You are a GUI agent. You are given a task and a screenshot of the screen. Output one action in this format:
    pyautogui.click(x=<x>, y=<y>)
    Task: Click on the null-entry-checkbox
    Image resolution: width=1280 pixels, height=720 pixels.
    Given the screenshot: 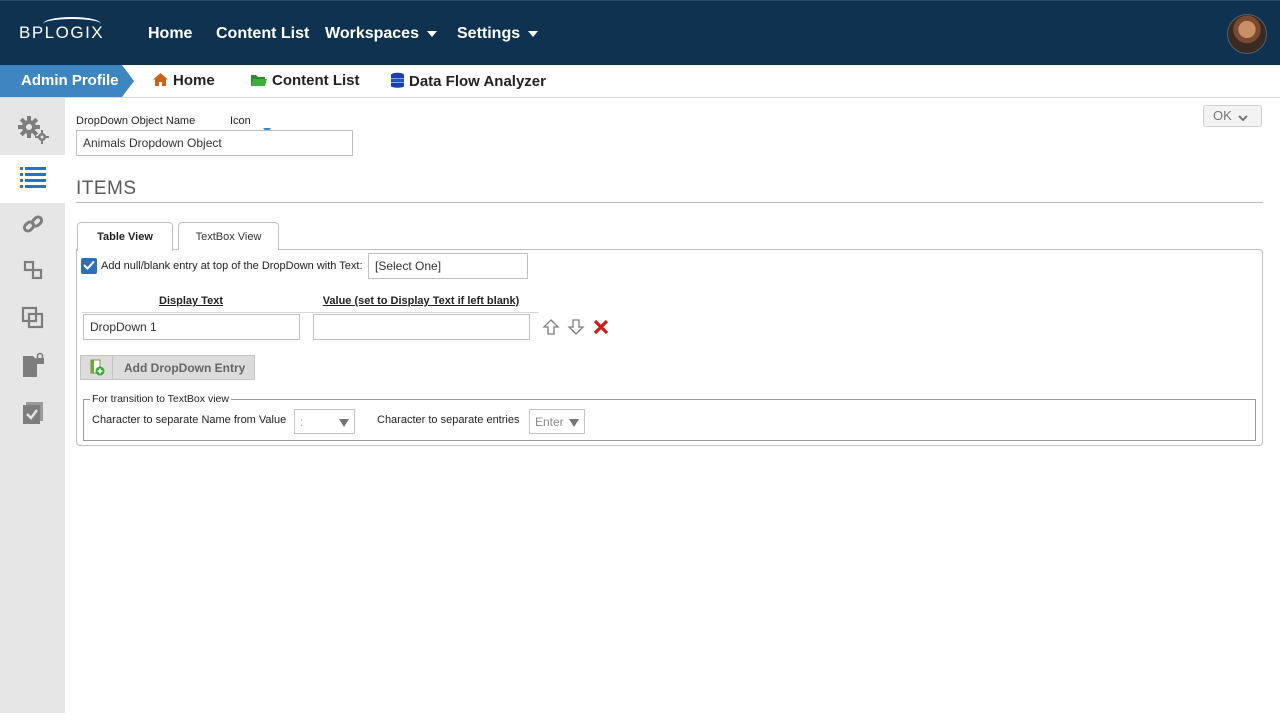 What is the action you would take?
    pyautogui.click(x=89, y=266)
    